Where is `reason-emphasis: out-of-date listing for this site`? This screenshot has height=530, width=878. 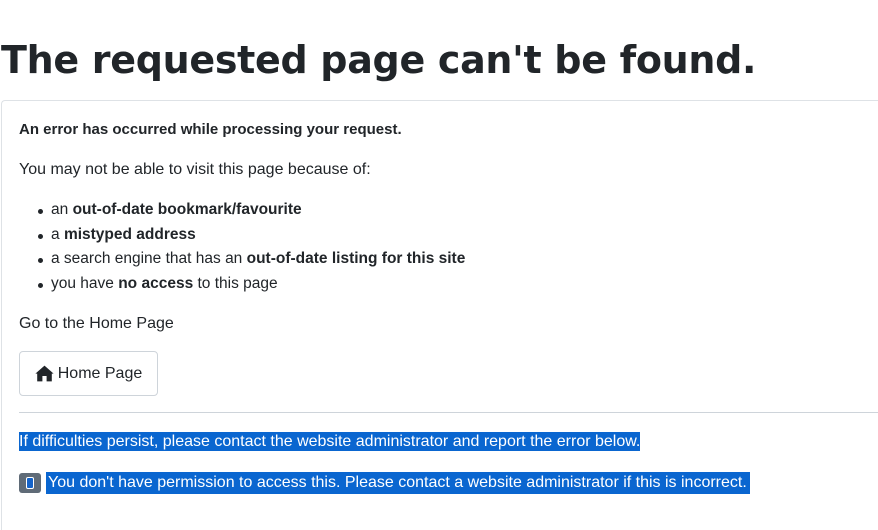
reason-emphasis: out-of-date listing for this site is located at coordinates (356, 258).